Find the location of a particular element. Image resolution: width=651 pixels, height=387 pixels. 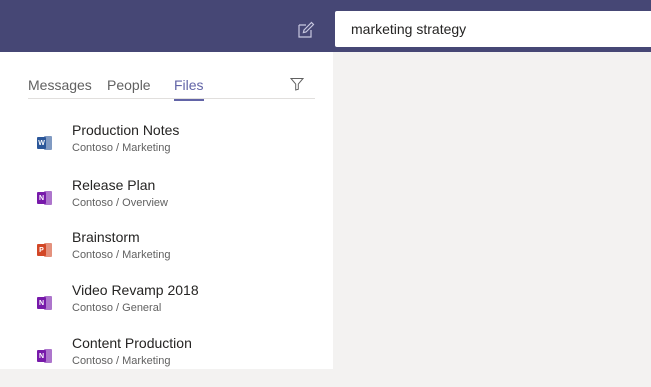

top-bar: marketing strategy is located at coordinates (325, 26).